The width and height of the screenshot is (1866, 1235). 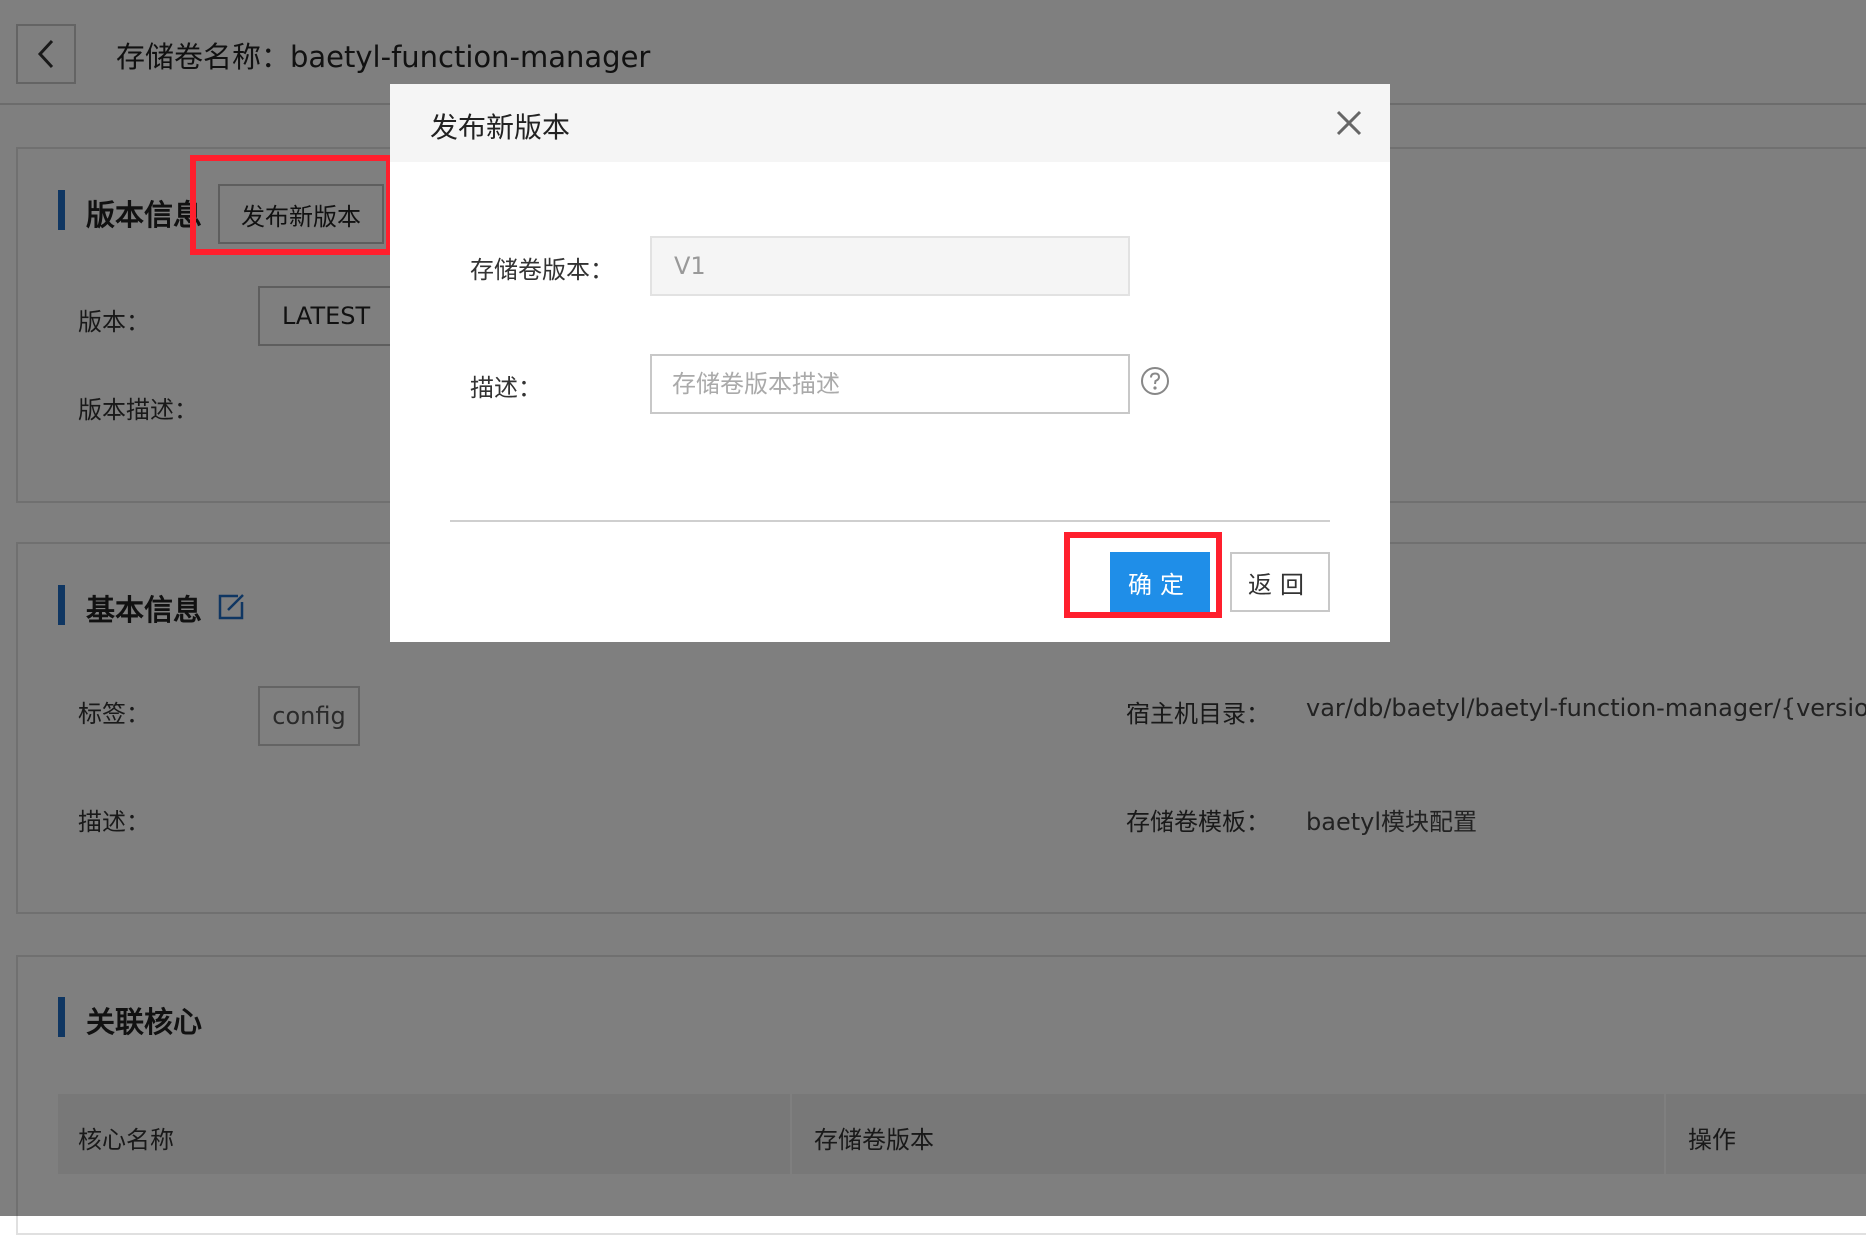 What do you see at coordinates (890, 521) in the screenshot?
I see `dialog-divider` at bounding box center [890, 521].